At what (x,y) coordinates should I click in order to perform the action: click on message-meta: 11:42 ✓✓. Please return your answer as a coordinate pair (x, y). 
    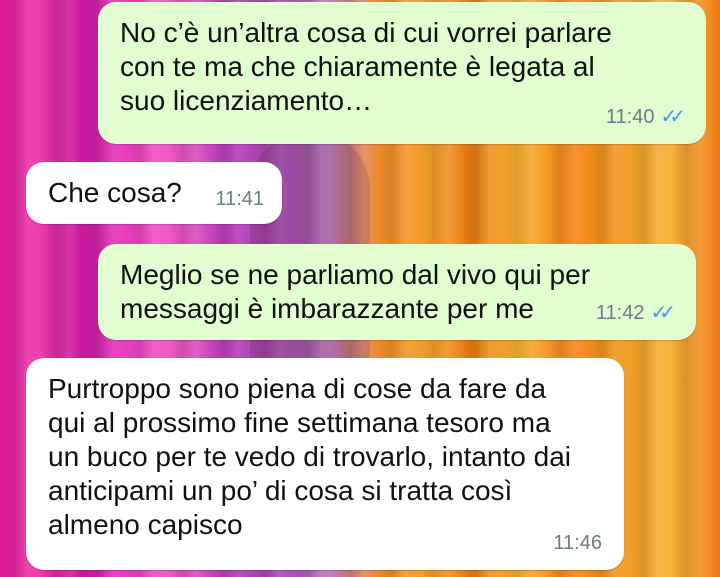
    Looking at the image, I should click on (635, 313).